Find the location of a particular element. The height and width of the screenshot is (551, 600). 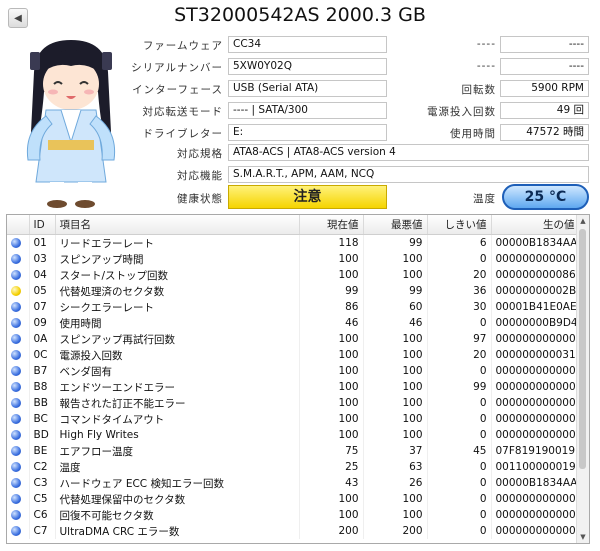

threshold-value: 97 is located at coordinates (459, 339).